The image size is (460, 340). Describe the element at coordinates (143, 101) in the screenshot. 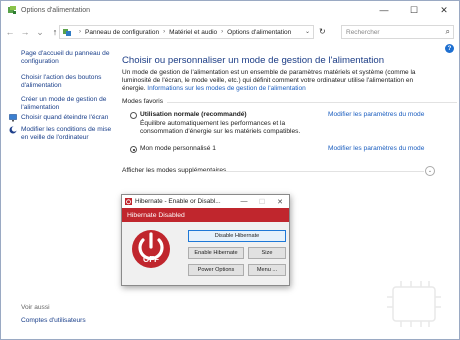

I see `favorites-heading: Modes favoris` at that location.